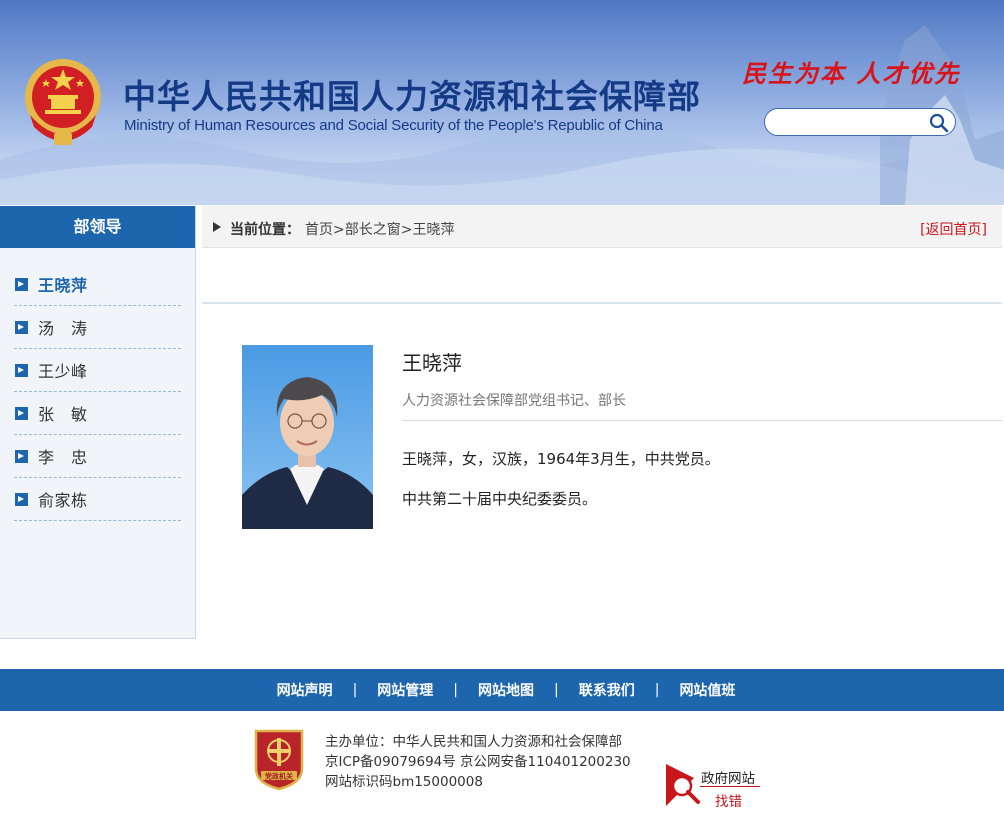  Describe the element at coordinates (850, 122) in the screenshot. I see `search-input` at that location.